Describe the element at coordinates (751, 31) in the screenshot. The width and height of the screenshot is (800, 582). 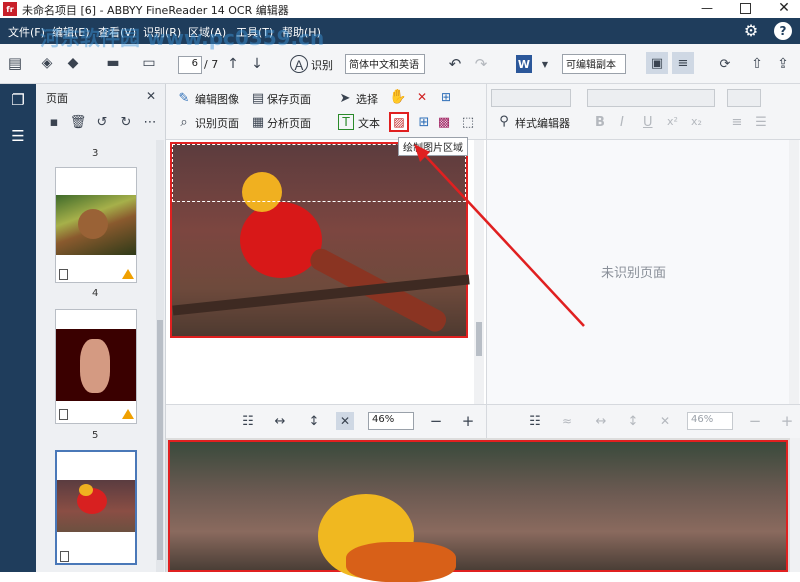
I see `gear-icon: ⚙` at that location.